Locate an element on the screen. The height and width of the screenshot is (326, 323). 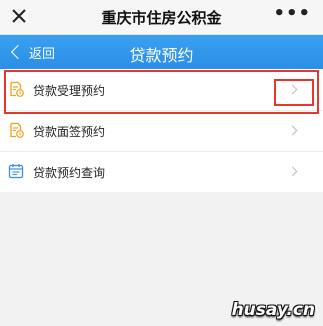
page-title: 贷款预约 is located at coordinates (161, 55).